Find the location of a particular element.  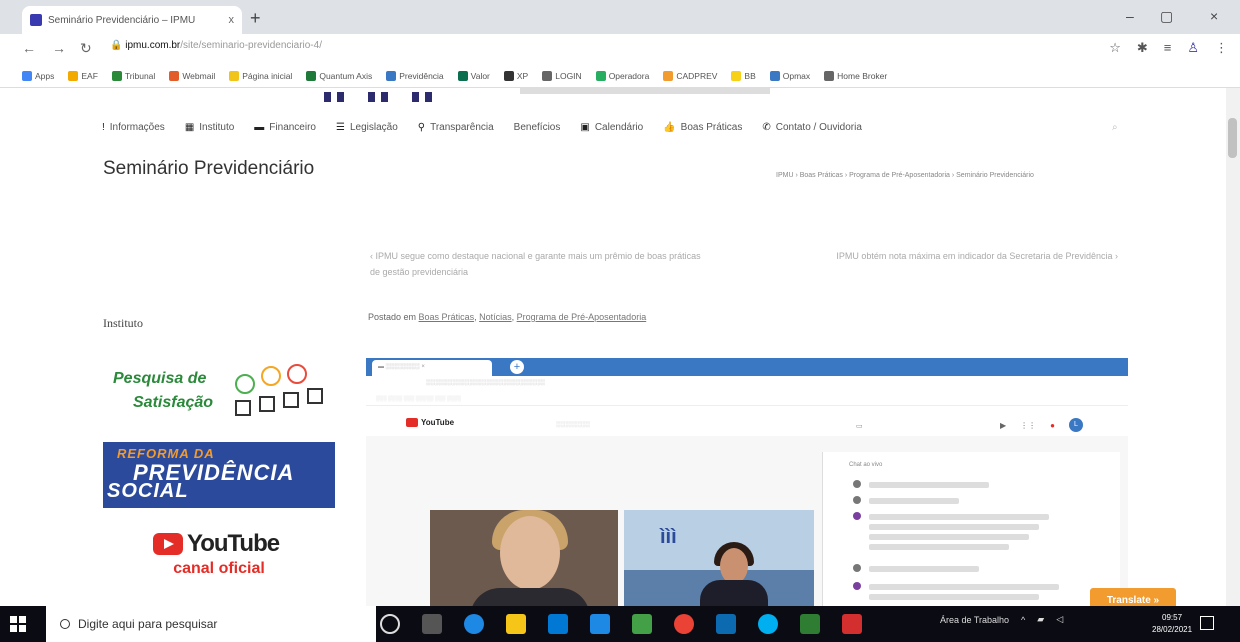

bookmark-label: XP is located at coordinates (522, 75).